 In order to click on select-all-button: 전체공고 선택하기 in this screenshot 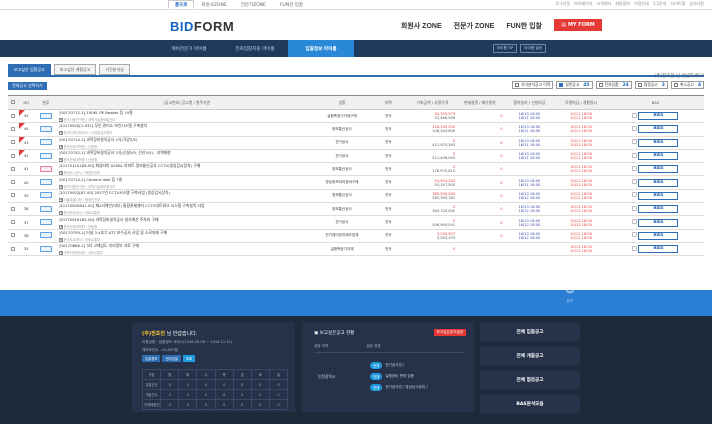, I will do `click(27, 86)`.